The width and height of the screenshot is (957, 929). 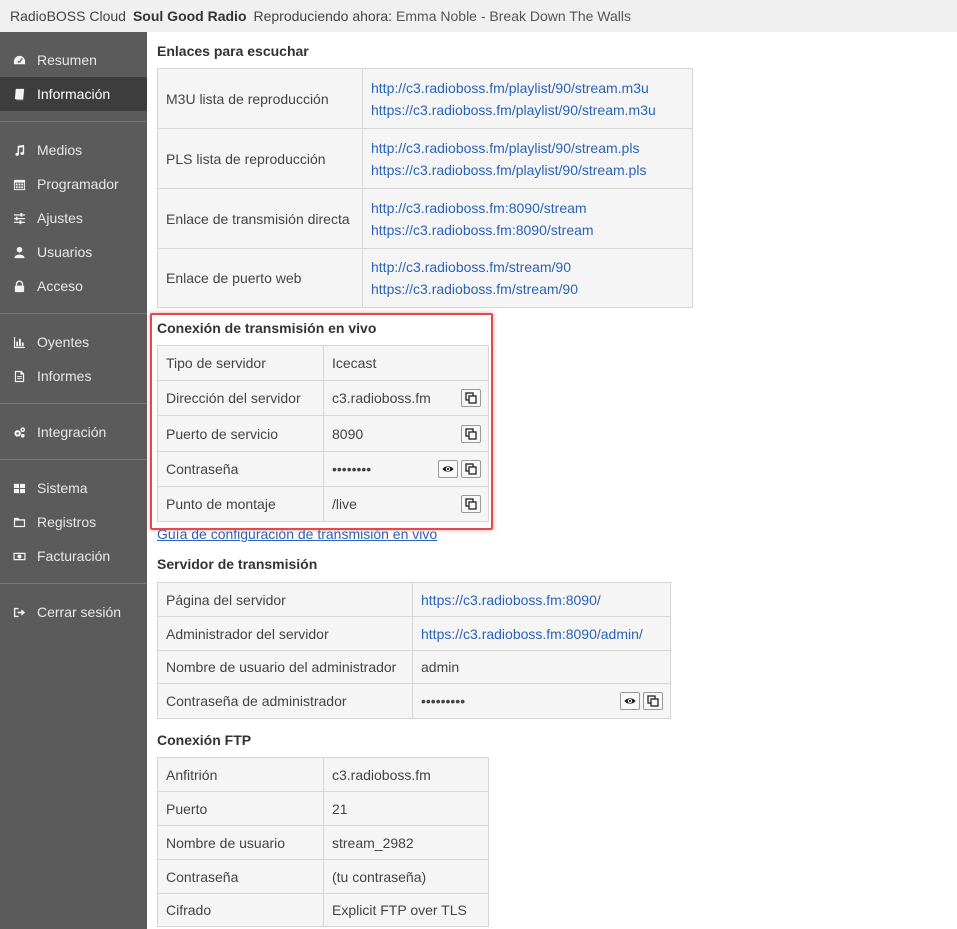 What do you see at coordinates (406, 808) in the screenshot?
I see `ftp-port-value: 21` at bounding box center [406, 808].